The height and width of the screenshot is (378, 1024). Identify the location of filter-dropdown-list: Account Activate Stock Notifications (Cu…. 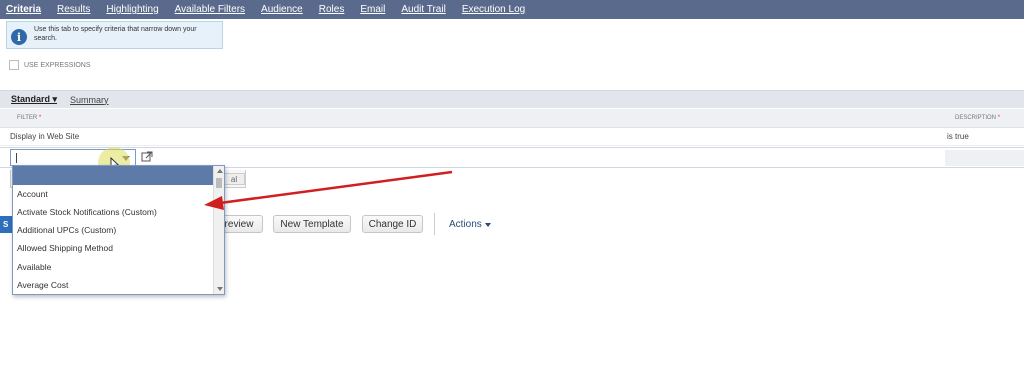
(118, 230).